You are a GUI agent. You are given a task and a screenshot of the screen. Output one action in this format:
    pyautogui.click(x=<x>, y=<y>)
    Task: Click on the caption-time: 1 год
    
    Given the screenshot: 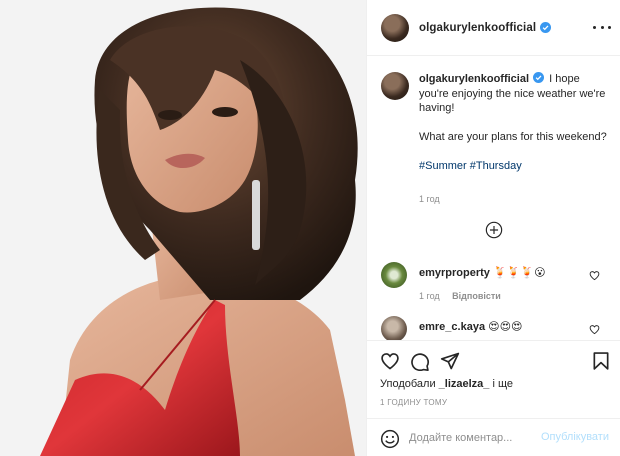 What is the action you would take?
    pyautogui.click(x=429, y=199)
    